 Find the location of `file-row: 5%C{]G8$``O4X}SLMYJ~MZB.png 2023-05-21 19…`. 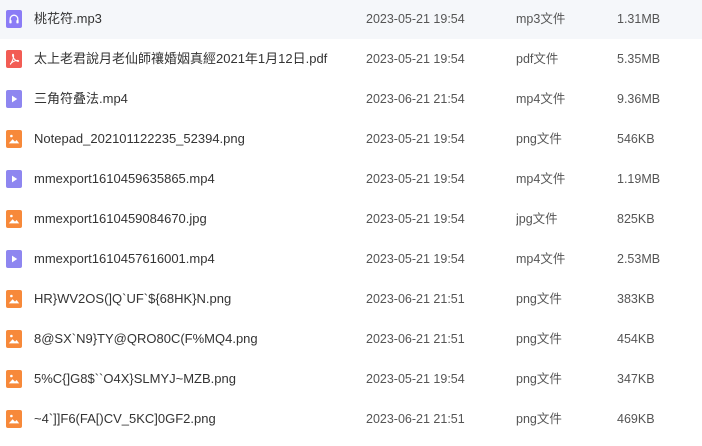

file-row: 5%C{]G8$``O4X}SLMYJ~MZB.png 2023-05-21 19… is located at coordinates (351, 379).